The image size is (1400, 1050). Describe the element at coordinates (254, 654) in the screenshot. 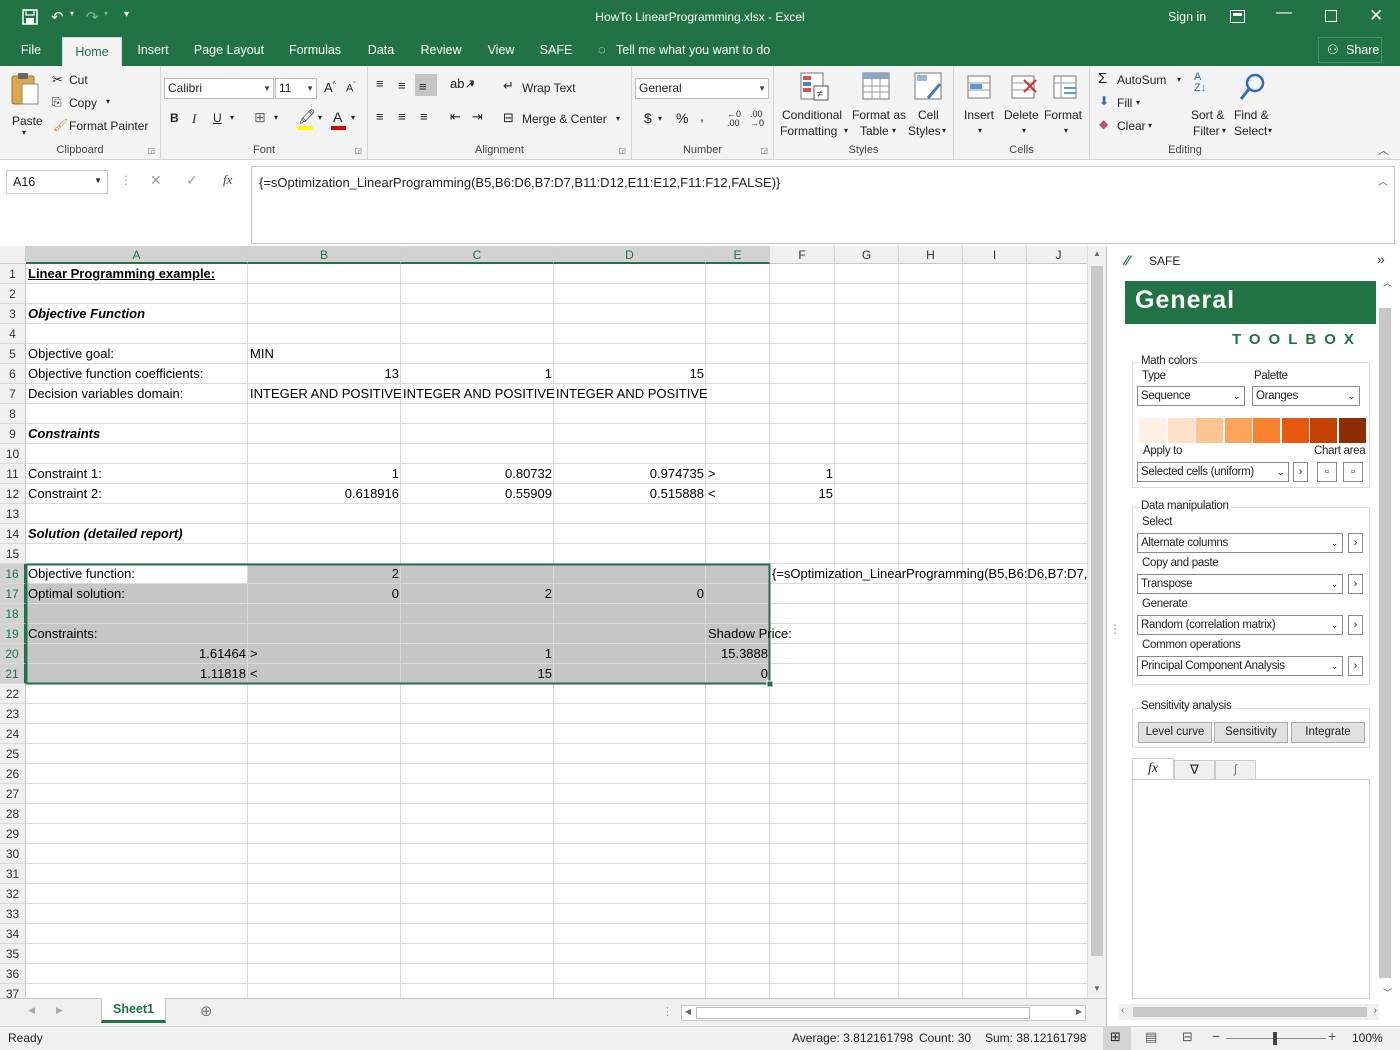

I see `cell-b20: >` at that location.